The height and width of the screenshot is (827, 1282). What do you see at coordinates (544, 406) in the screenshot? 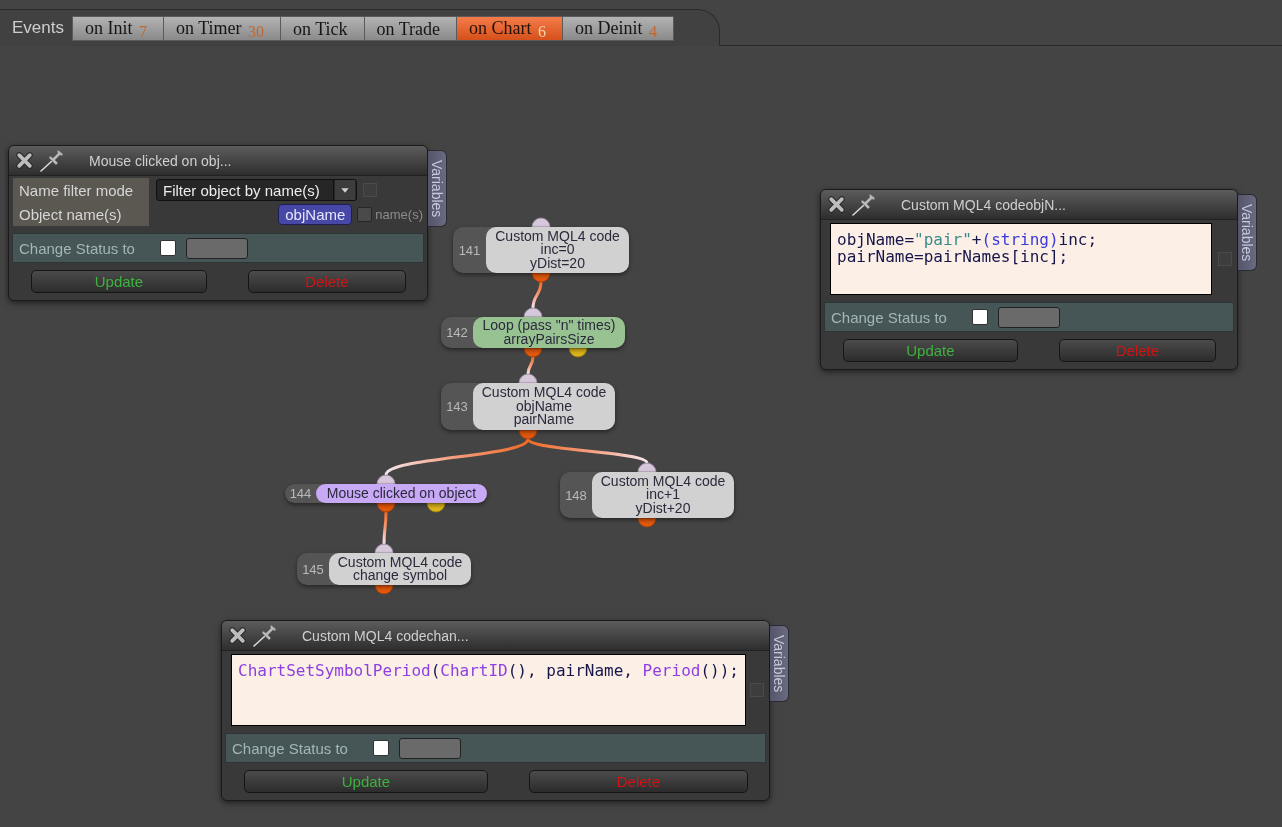
I see `node-label: Custom MQL4 code objName pairName` at bounding box center [544, 406].